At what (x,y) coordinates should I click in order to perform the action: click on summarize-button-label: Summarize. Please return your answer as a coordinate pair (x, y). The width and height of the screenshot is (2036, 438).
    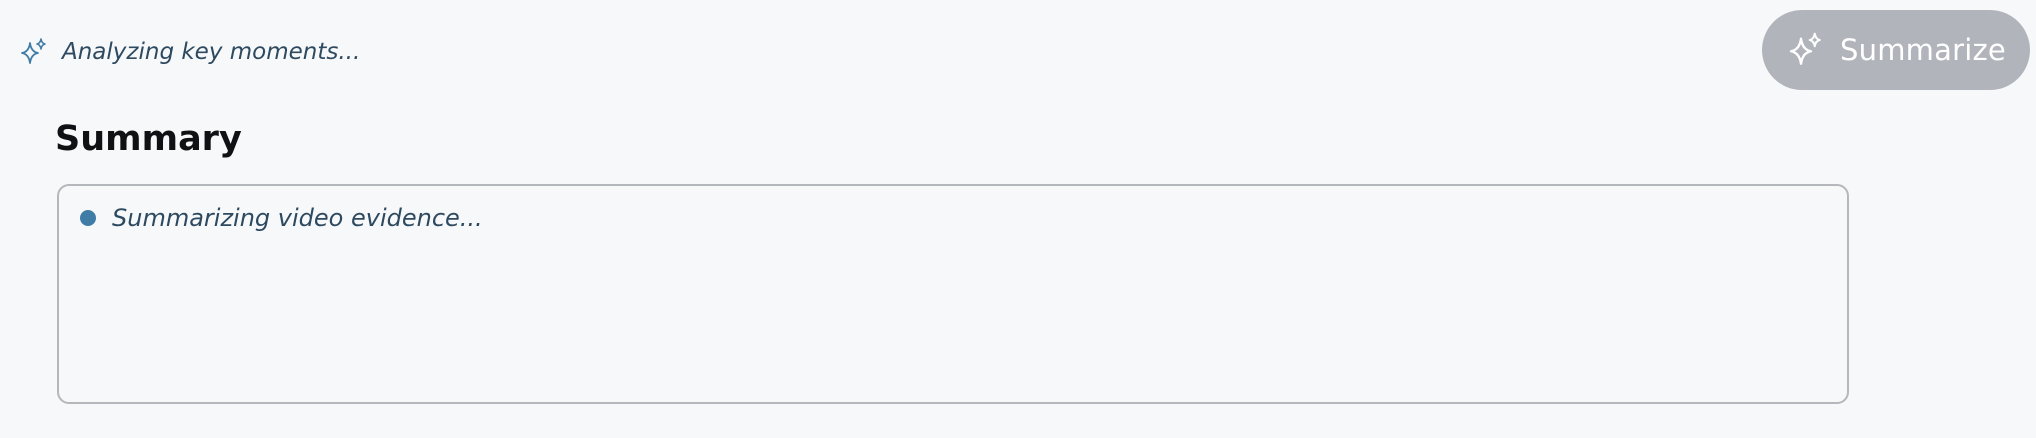
    Looking at the image, I should click on (1923, 50).